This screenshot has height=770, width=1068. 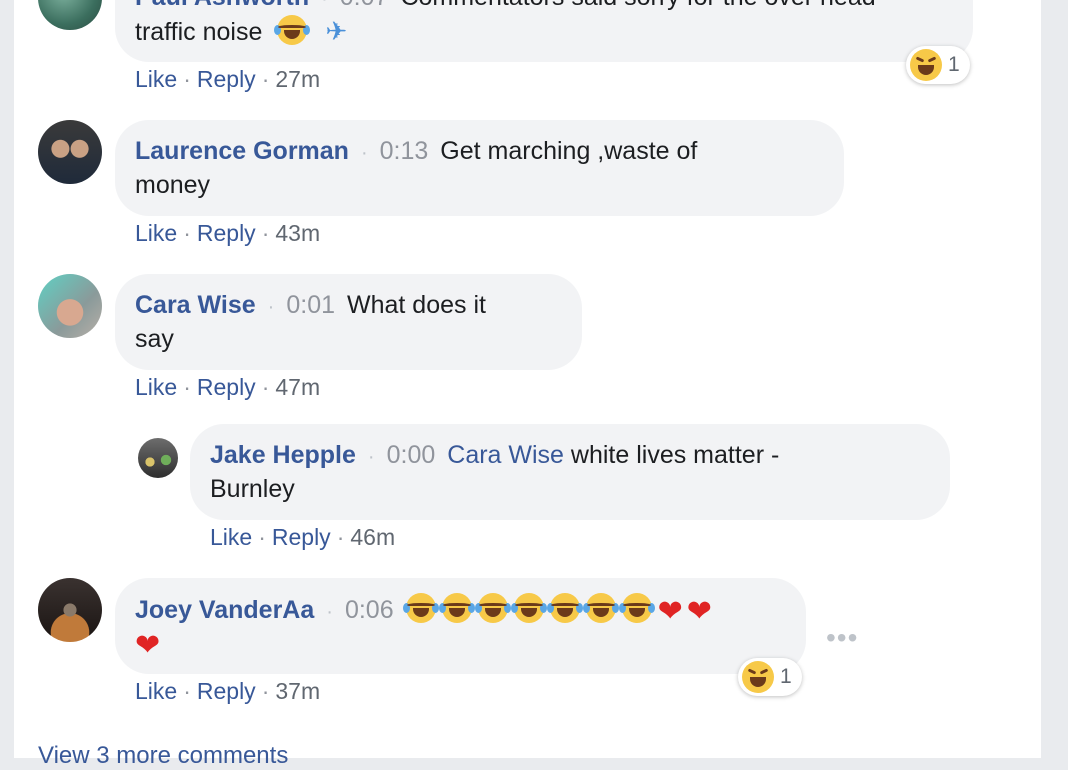 What do you see at coordinates (404, 151) in the screenshot?
I see `video-timestamp: 0:13` at bounding box center [404, 151].